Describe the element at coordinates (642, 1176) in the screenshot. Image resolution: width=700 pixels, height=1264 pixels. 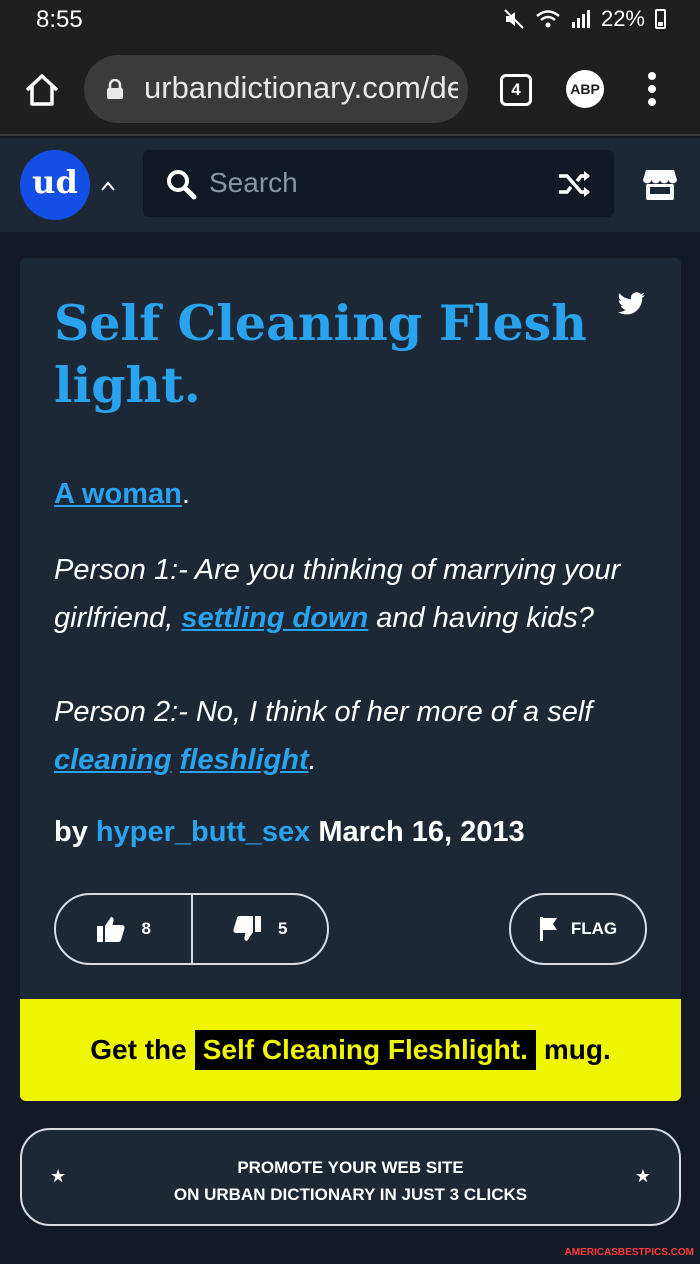
I see `star-icon: ★` at that location.